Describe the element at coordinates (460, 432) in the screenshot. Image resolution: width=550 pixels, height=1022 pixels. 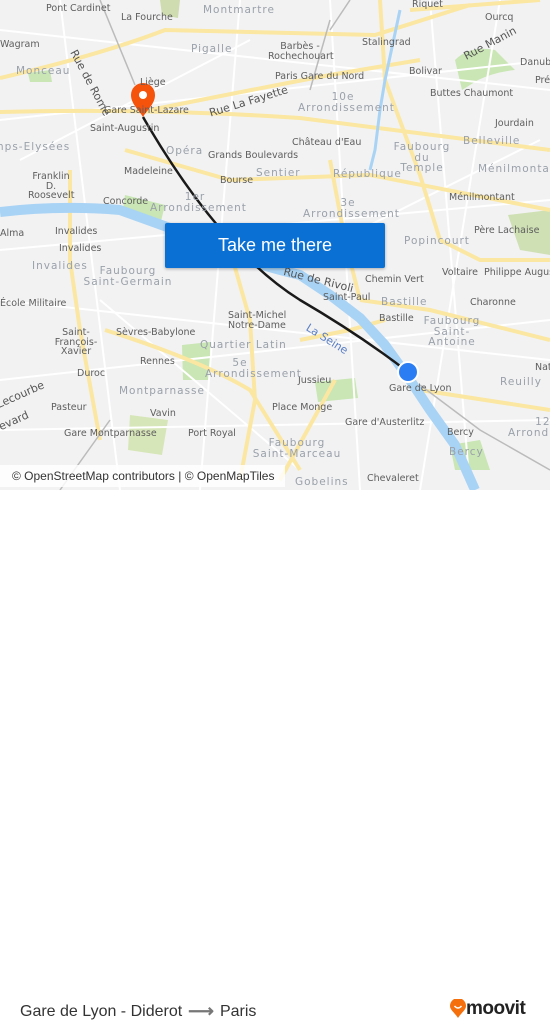
I see `map-label: Bercy` at that location.